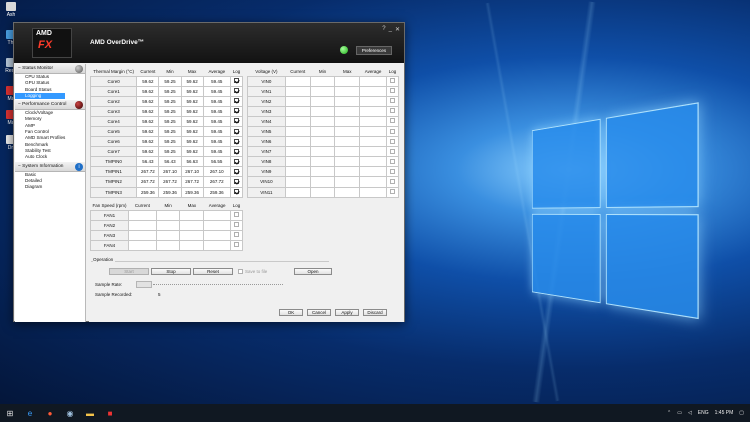 The width and height of the screenshot is (750, 422). Describe the element at coordinates (218, 284) in the screenshot. I see `sample-rate-track` at that location.